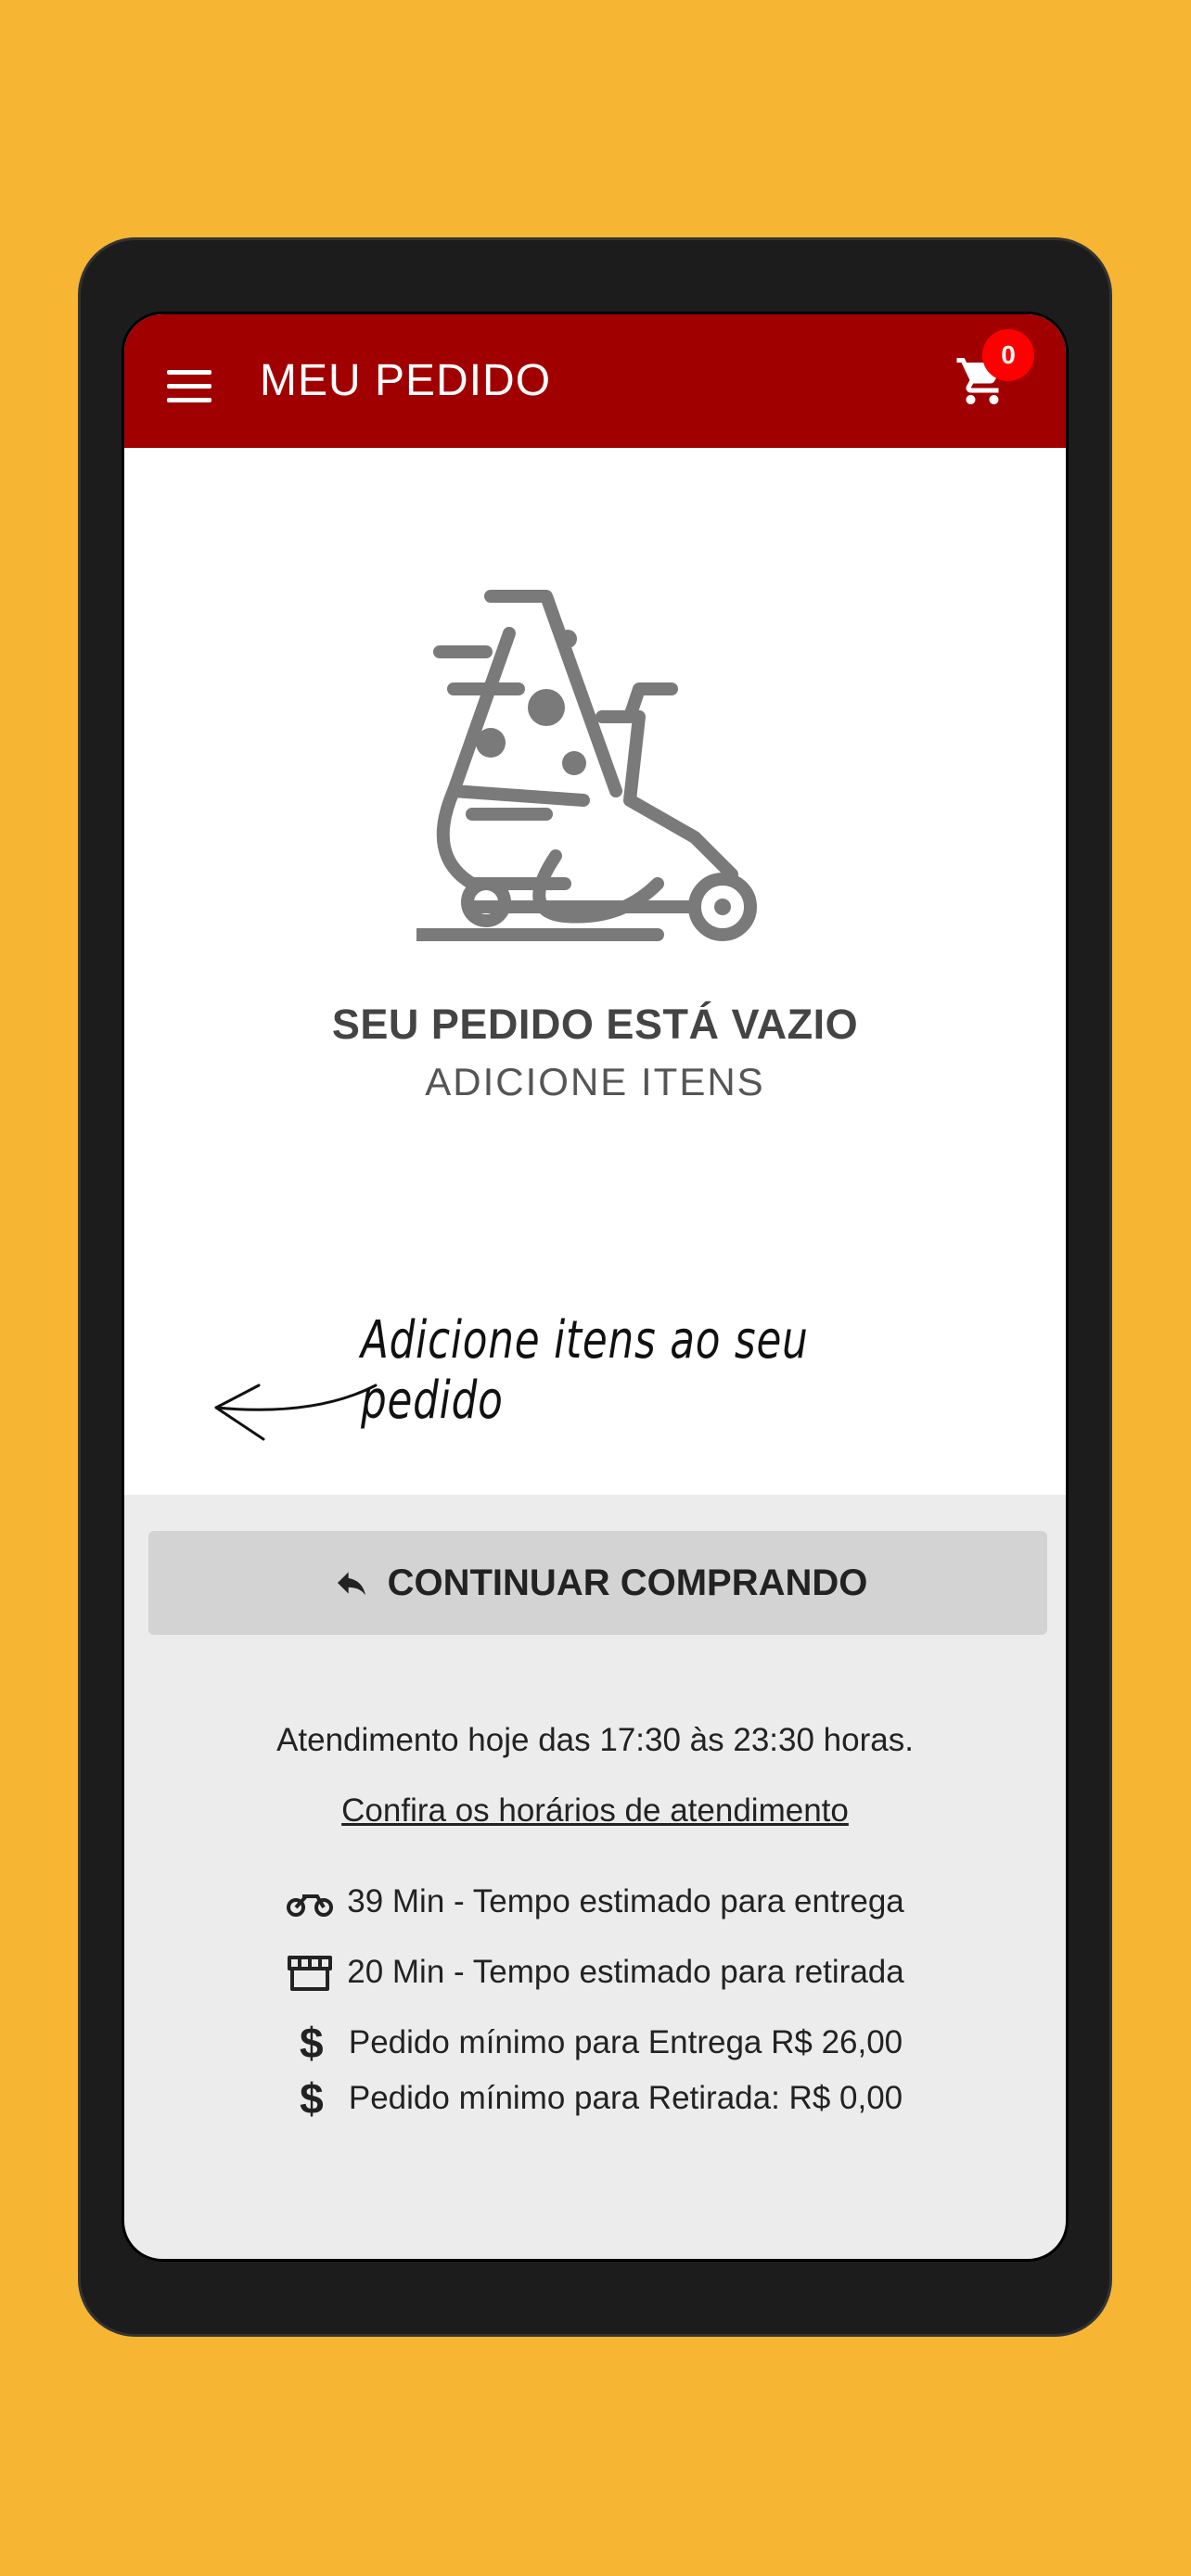 This screenshot has height=2576, width=1191. What do you see at coordinates (595, 381) in the screenshot?
I see `app-bar: MEU PEDIDO 0` at bounding box center [595, 381].